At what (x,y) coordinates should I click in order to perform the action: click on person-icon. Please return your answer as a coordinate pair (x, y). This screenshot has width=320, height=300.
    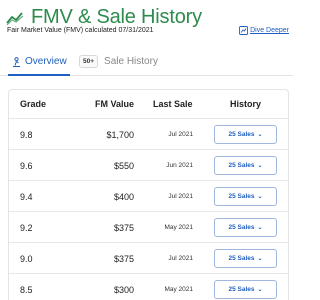
    Looking at the image, I should click on (16, 61).